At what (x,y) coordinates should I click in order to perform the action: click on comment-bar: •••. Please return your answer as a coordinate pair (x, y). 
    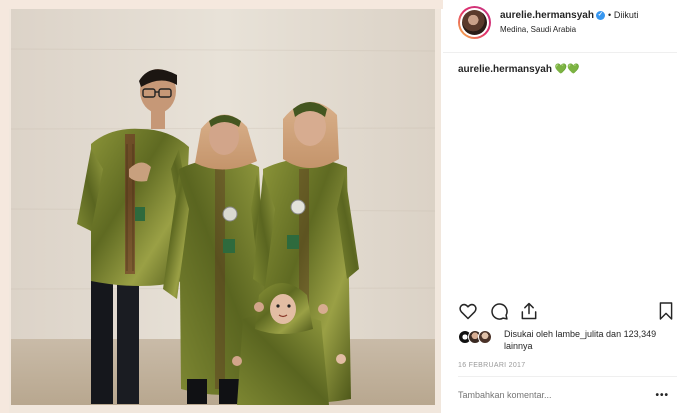
    Looking at the image, I should click on (567, 394).